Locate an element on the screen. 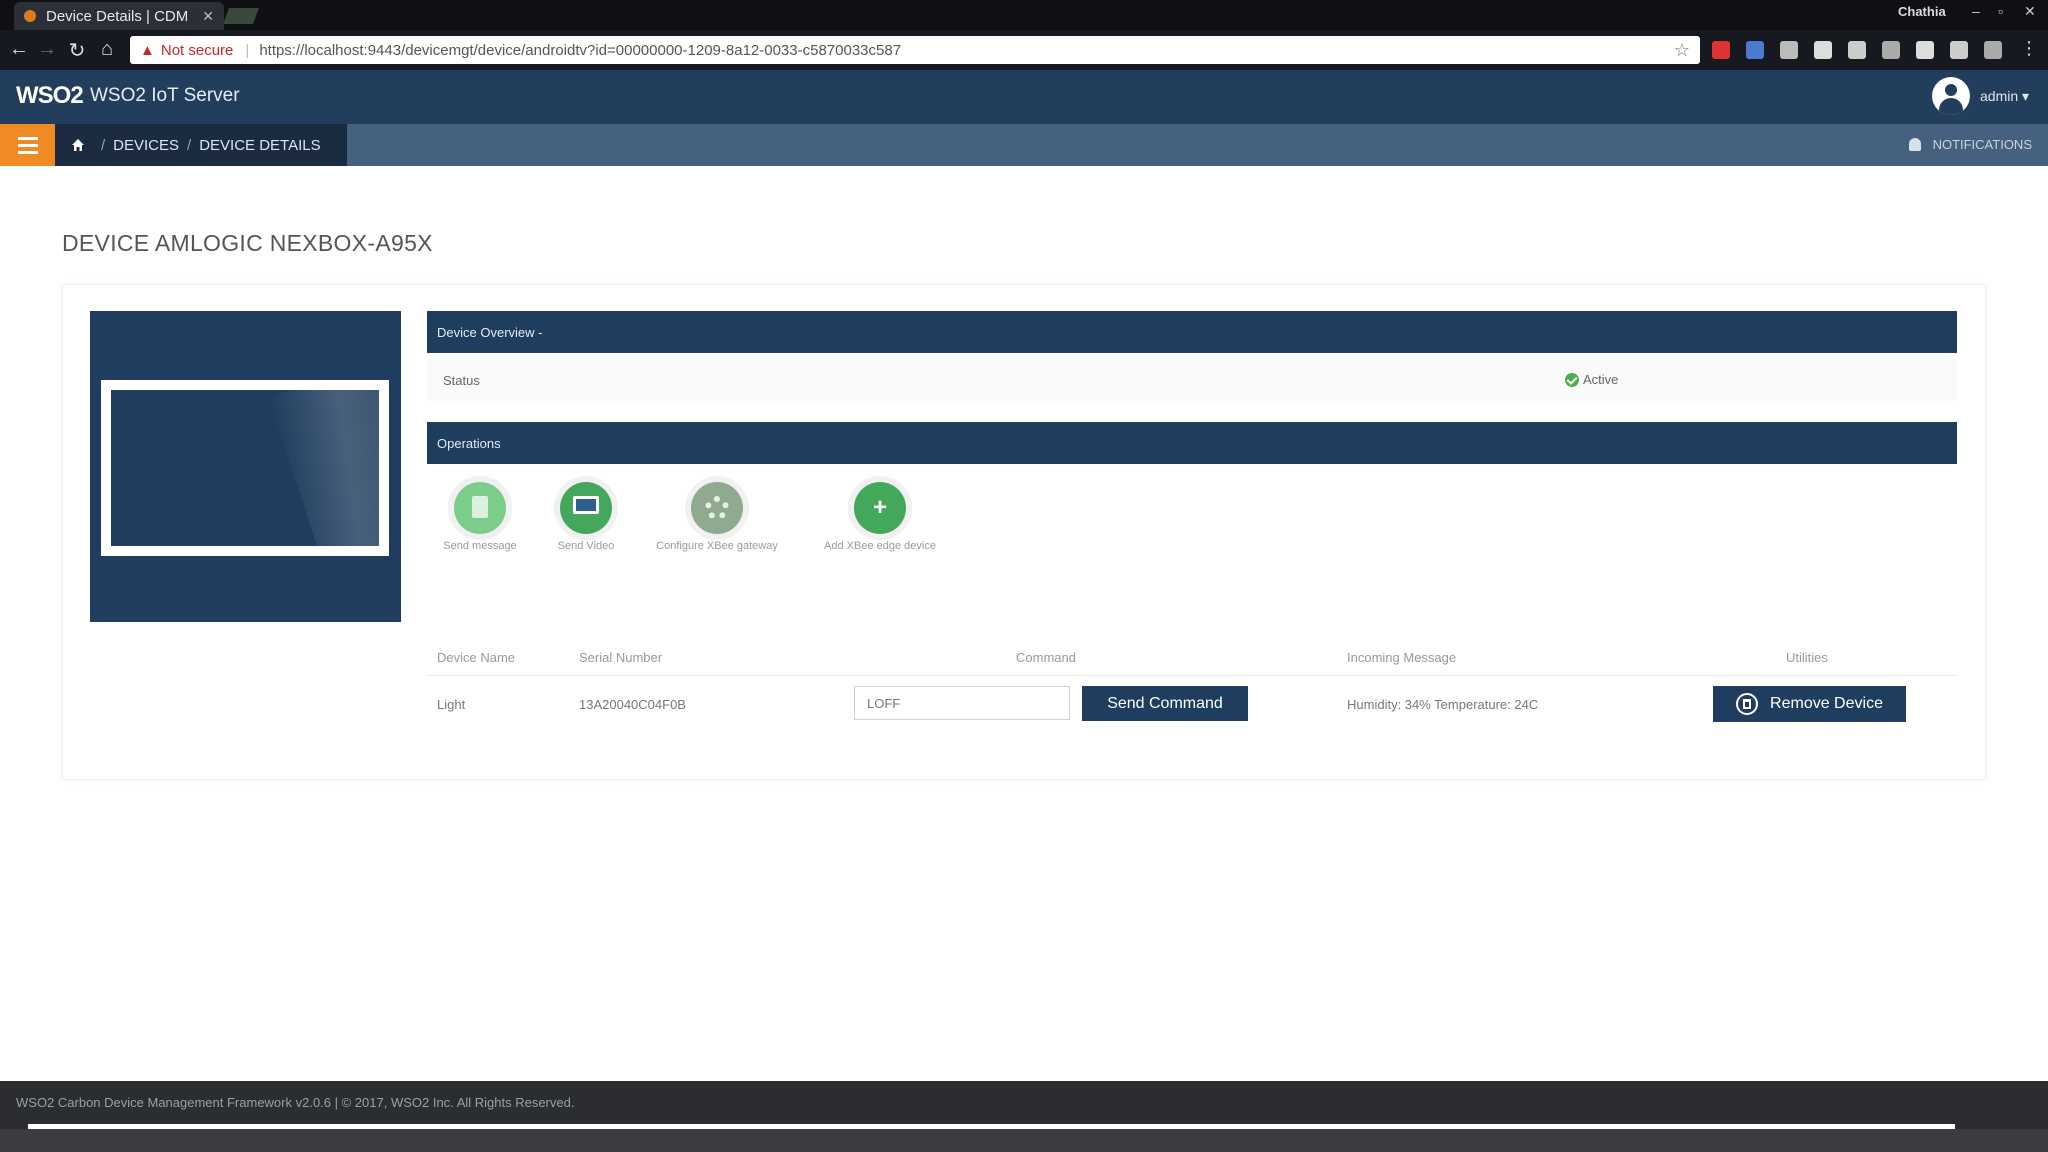  close-tab-icon: ✕ is located at coordinates (208, 16).